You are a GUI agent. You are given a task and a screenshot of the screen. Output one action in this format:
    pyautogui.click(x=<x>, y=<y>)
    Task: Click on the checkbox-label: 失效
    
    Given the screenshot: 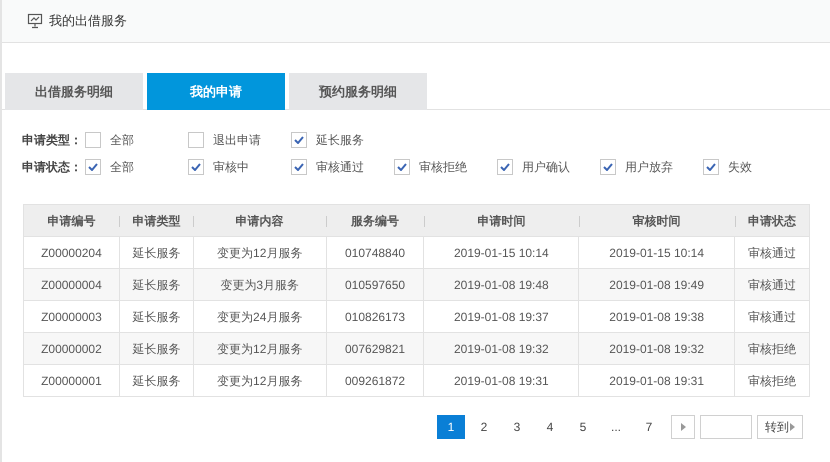 What is the action you would take?
    pyautogui.click(x=740, y=167)
    